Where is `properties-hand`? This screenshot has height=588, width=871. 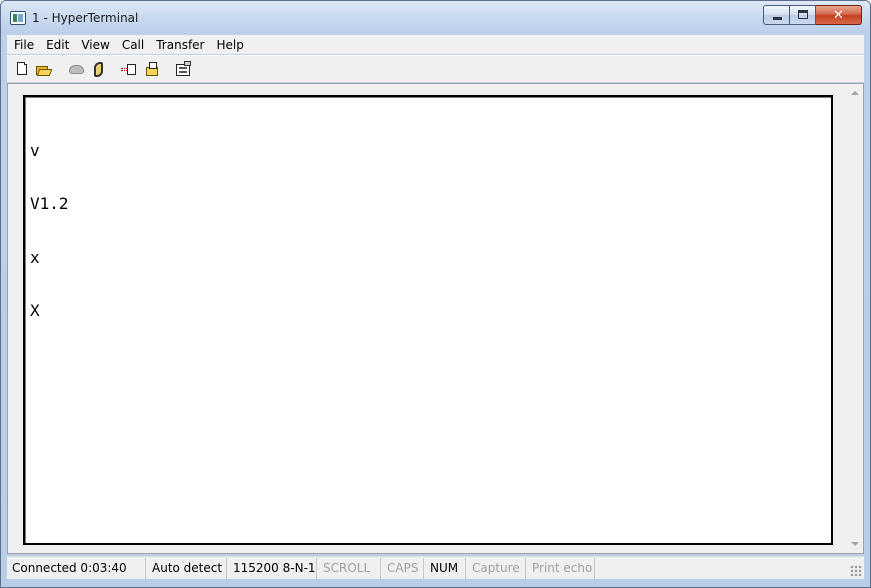
properties-hand is located at coordinates (187, 63).